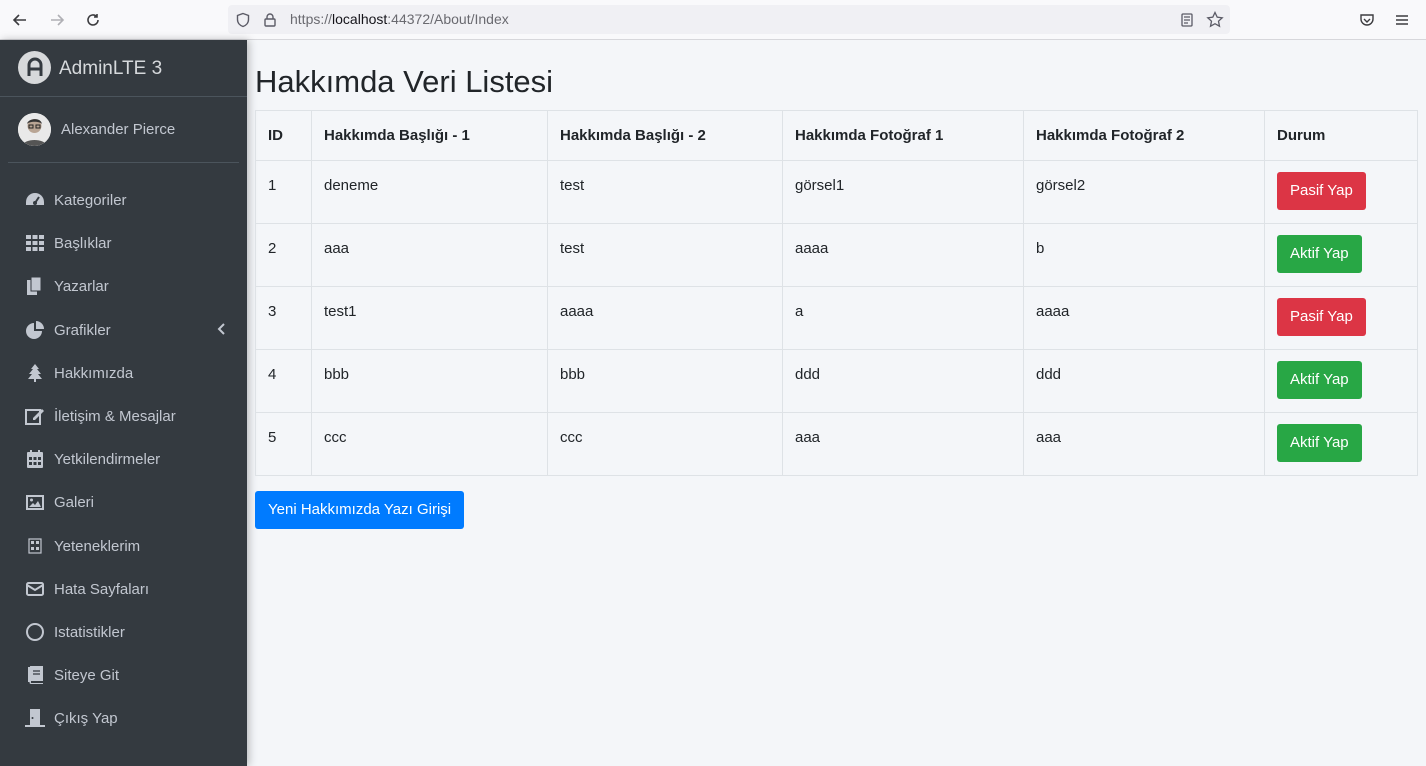 The image size is (1426, 766). What do you see at coordinates (35, 330) in the screenshot?
I see `pie-chart-icon` at bounding box center [35, 330].